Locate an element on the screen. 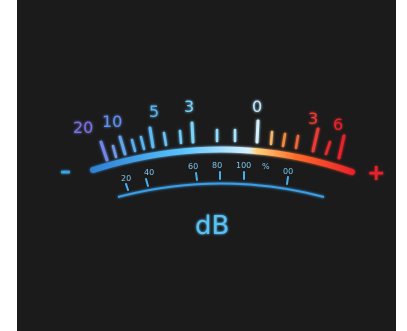 The image size is (407, 331). percent-label-100: 100 is located at coordinates (243, 165).